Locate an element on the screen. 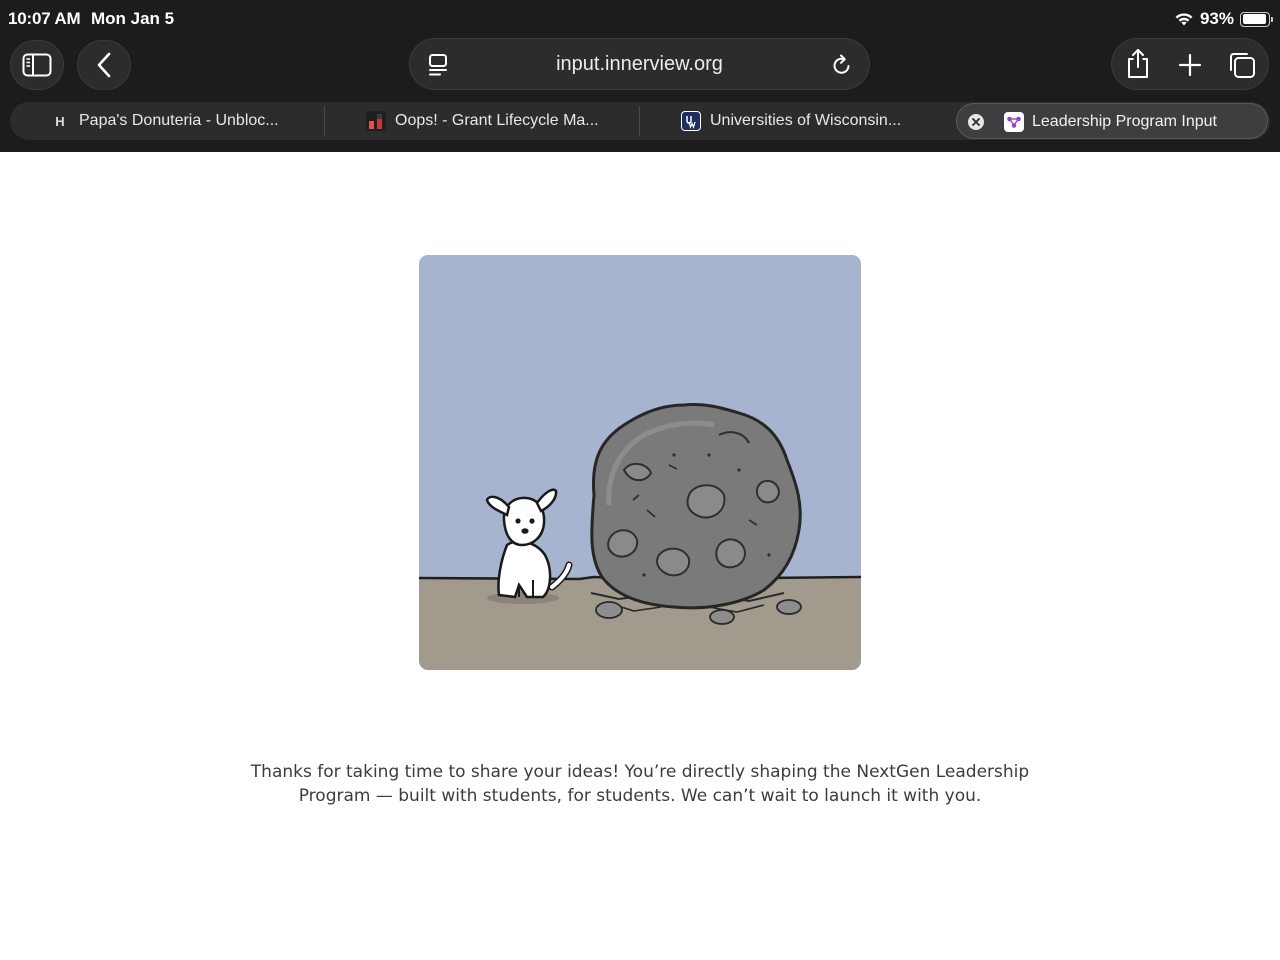 Image resolution: width=1280 pixels, height=960 pixels. battery-percent: 93% is located at coordinates (1216, 18).